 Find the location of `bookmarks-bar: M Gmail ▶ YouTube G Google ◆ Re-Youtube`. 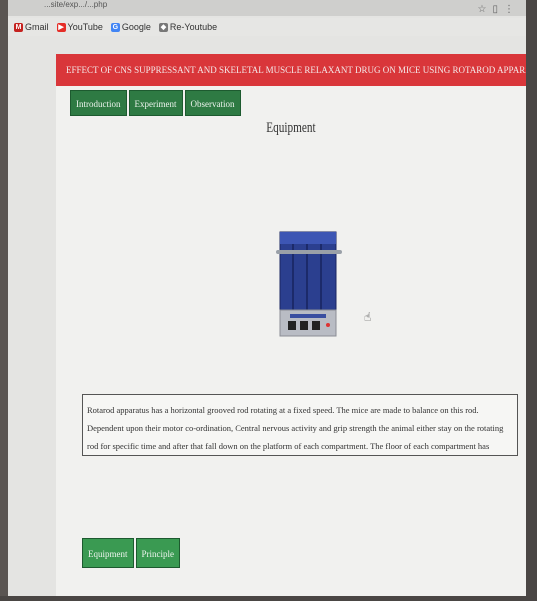

bookmarks-bar: M Gmail ▶ YouTube G Google ◆ Re-Youtube is located at coordinates (267, 27).